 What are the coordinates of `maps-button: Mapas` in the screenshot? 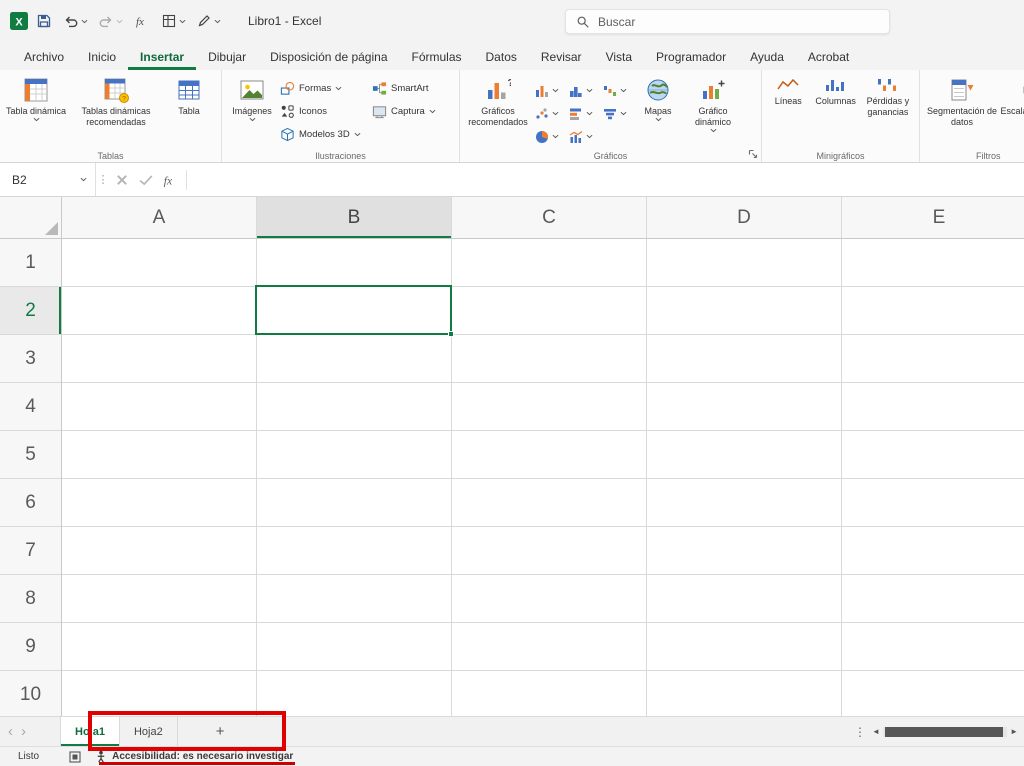 It's located at (658, 97).